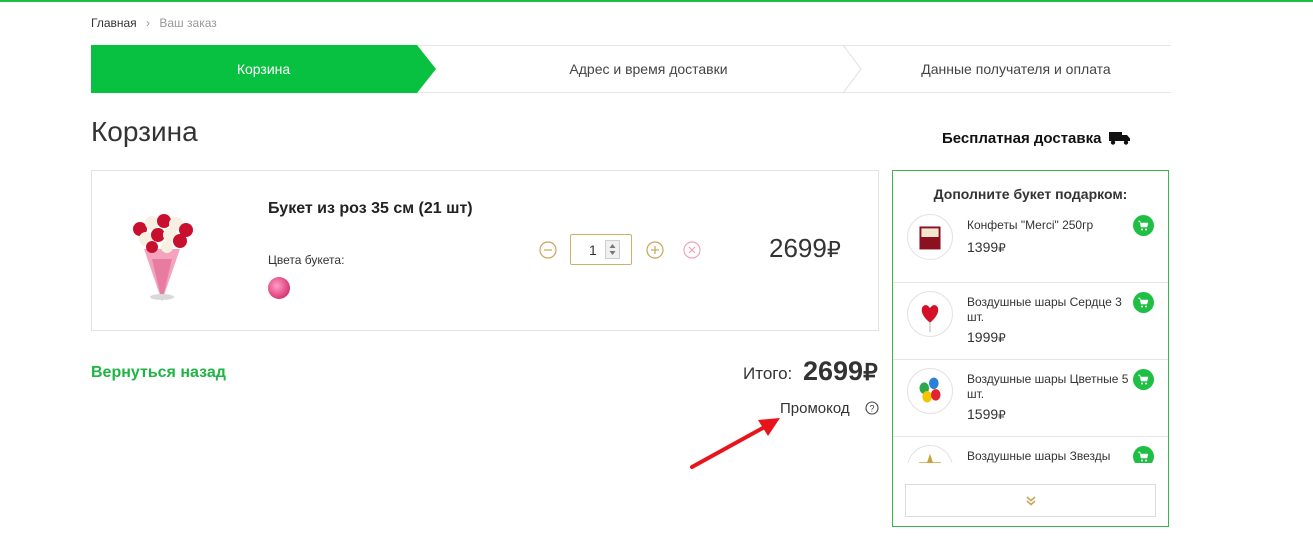  I want to click on quantity-input: 1, so click(601, 249).